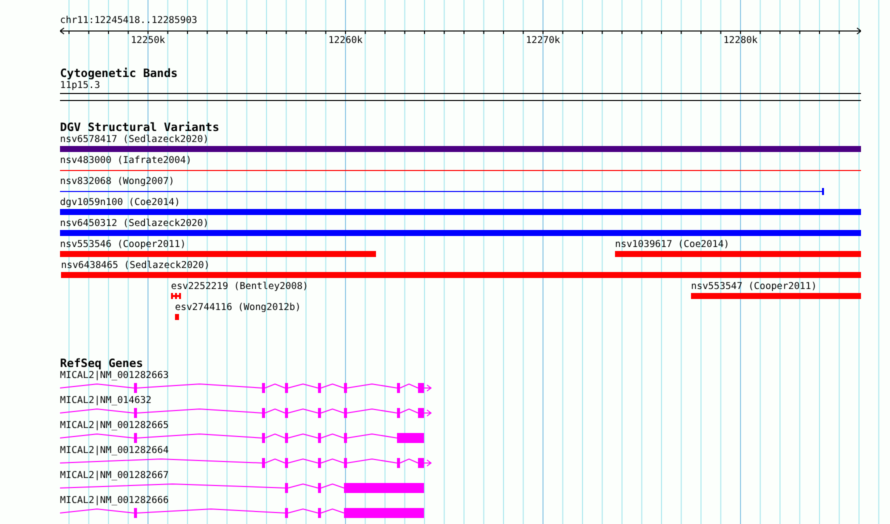  Describe the element at coordinates (106, 401) in the screenshot. I see `gene-label: MICAL2|NM_014632` at that location.